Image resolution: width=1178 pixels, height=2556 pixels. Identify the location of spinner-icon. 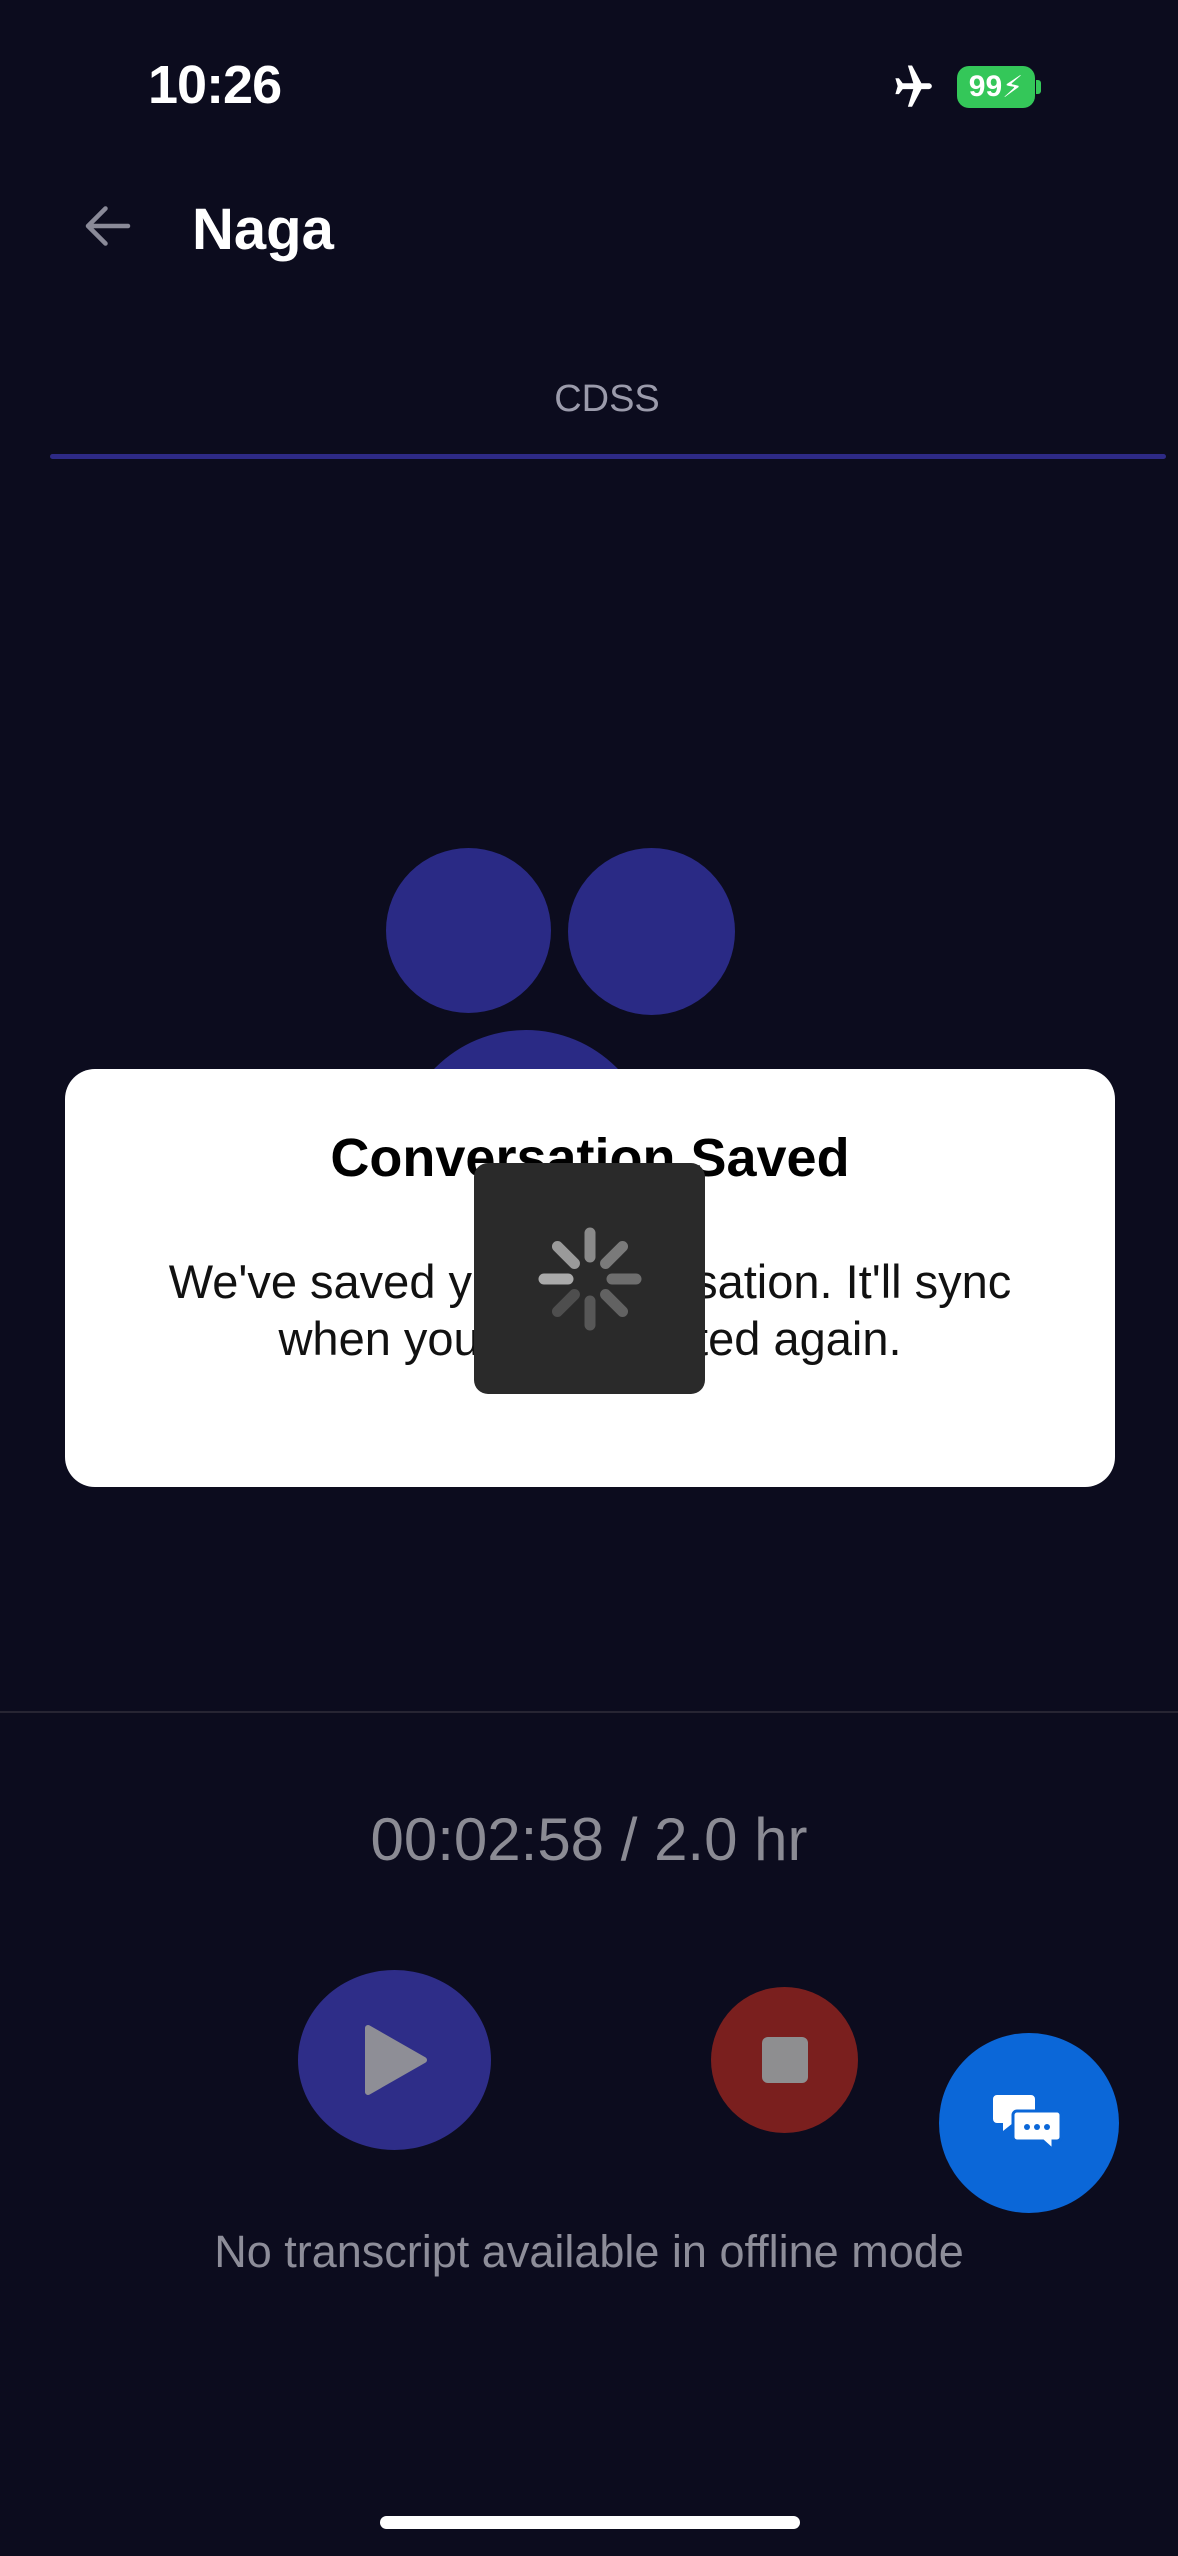
(589, 1278).